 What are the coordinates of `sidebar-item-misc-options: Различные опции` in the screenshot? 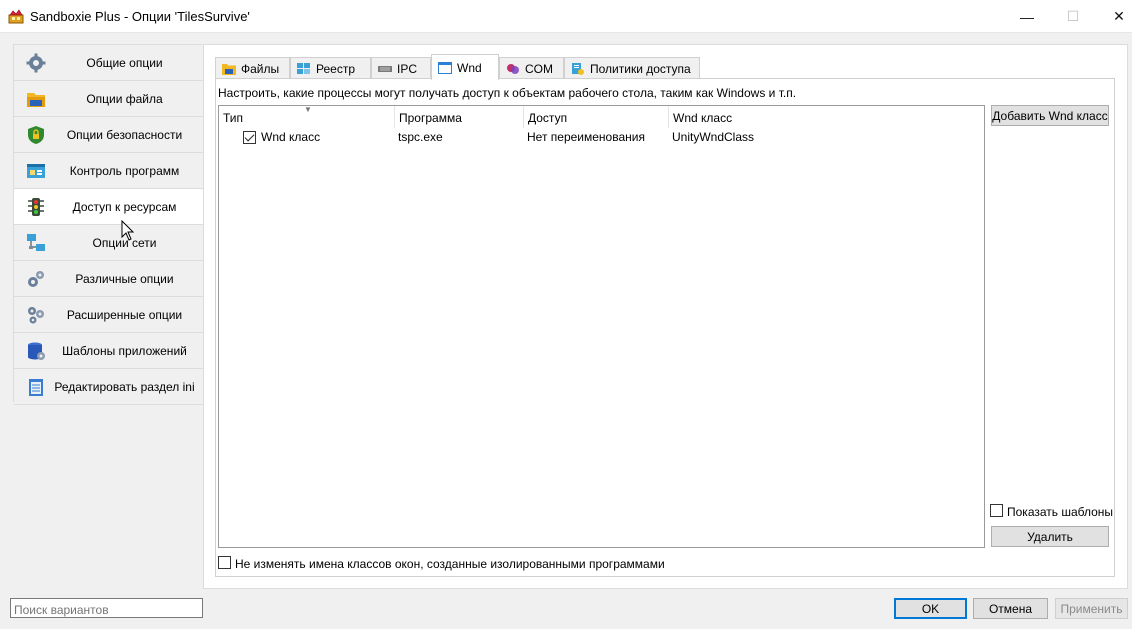 It's located at (108, 279).